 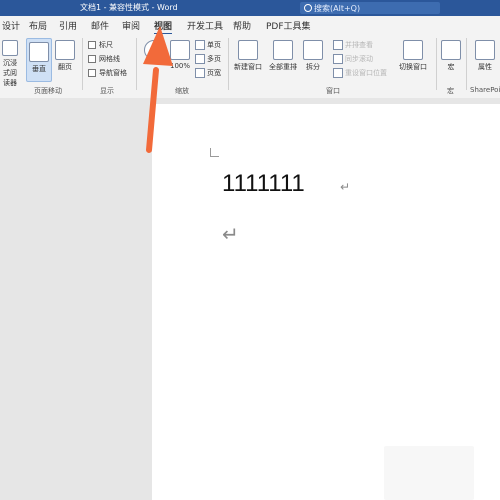 What do you see at coordinates (429, 473) in the screenshot?
I see `watermark-box` at bounding box center [429, 473].